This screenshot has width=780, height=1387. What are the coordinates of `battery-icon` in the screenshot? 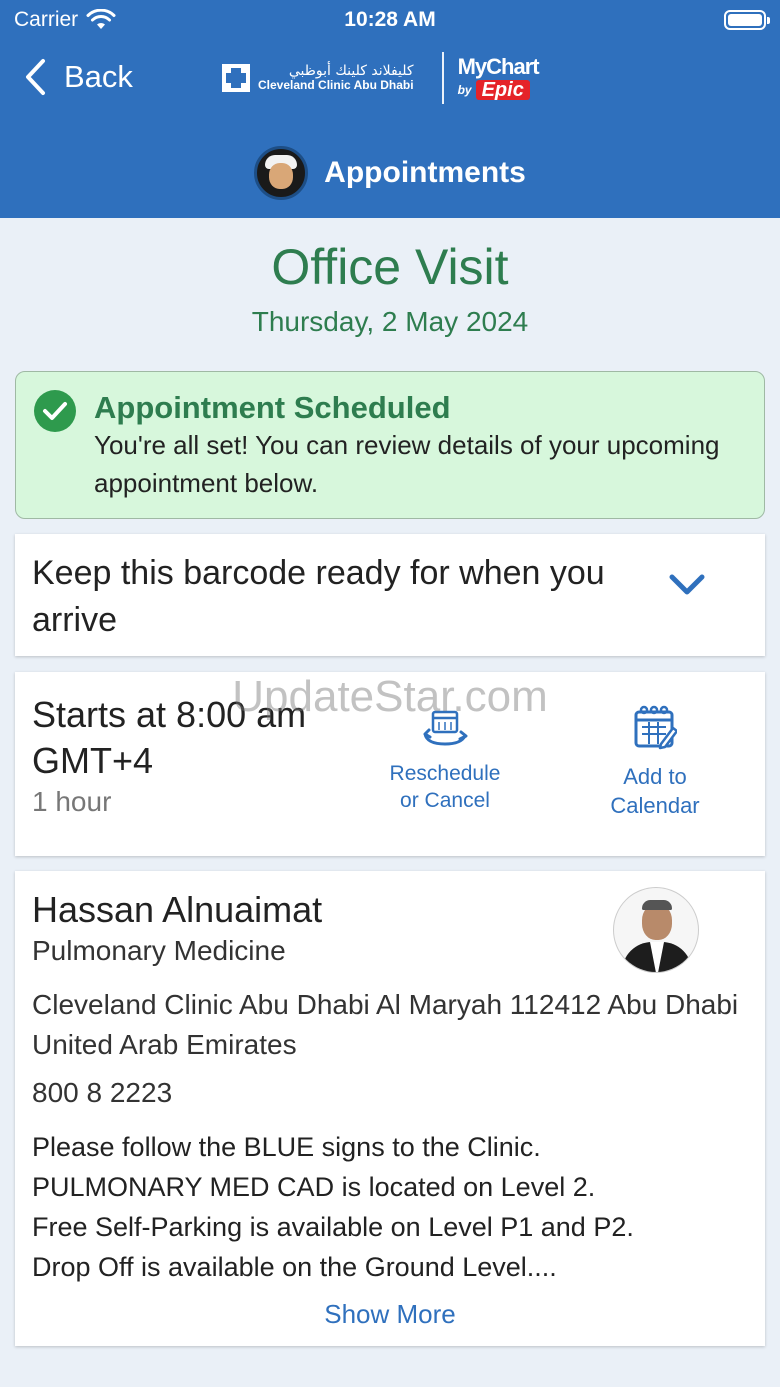 It's located at (747, 20).